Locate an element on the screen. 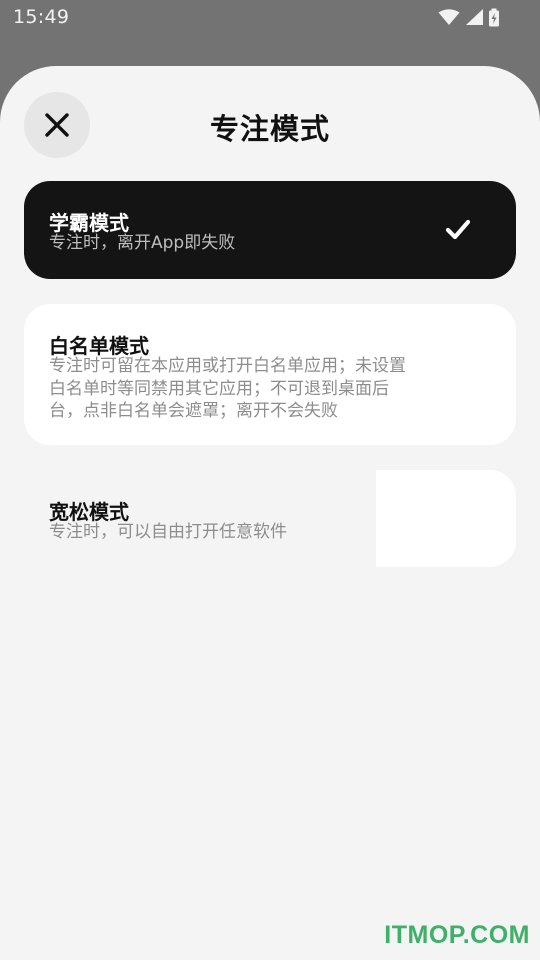 Image resolution: width=540 pixels, height=960 pixels. mode-description: 专注时，可以自由打开任意软件 is located at coordinates (168, 532).